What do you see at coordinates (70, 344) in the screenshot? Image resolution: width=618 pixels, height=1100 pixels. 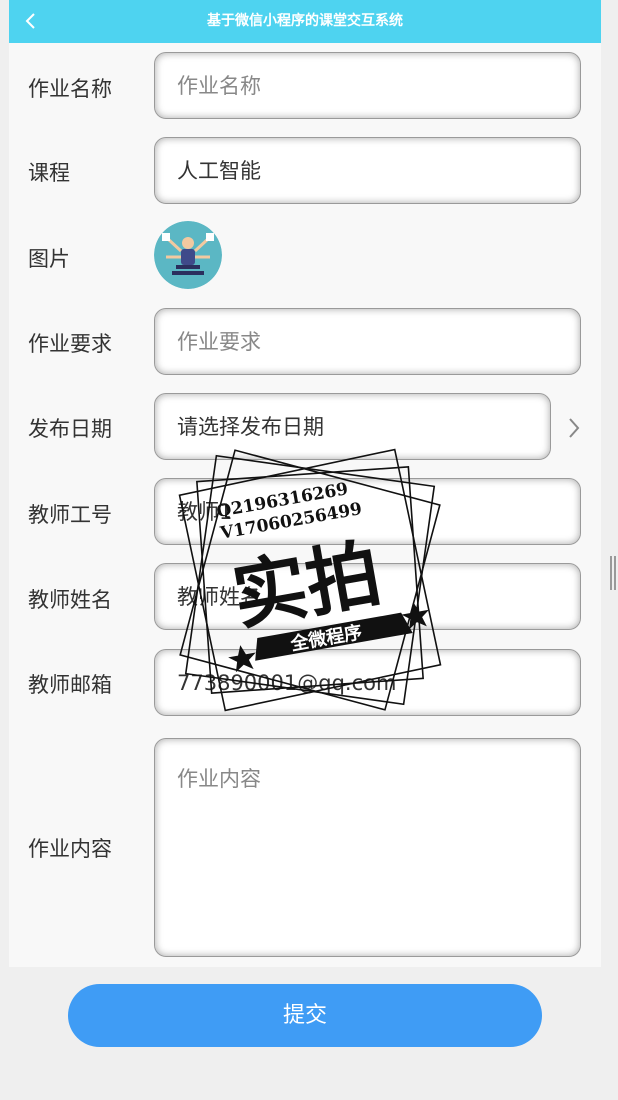 I see `requirement-label: 作业要求` at bounding box center [70, 344].